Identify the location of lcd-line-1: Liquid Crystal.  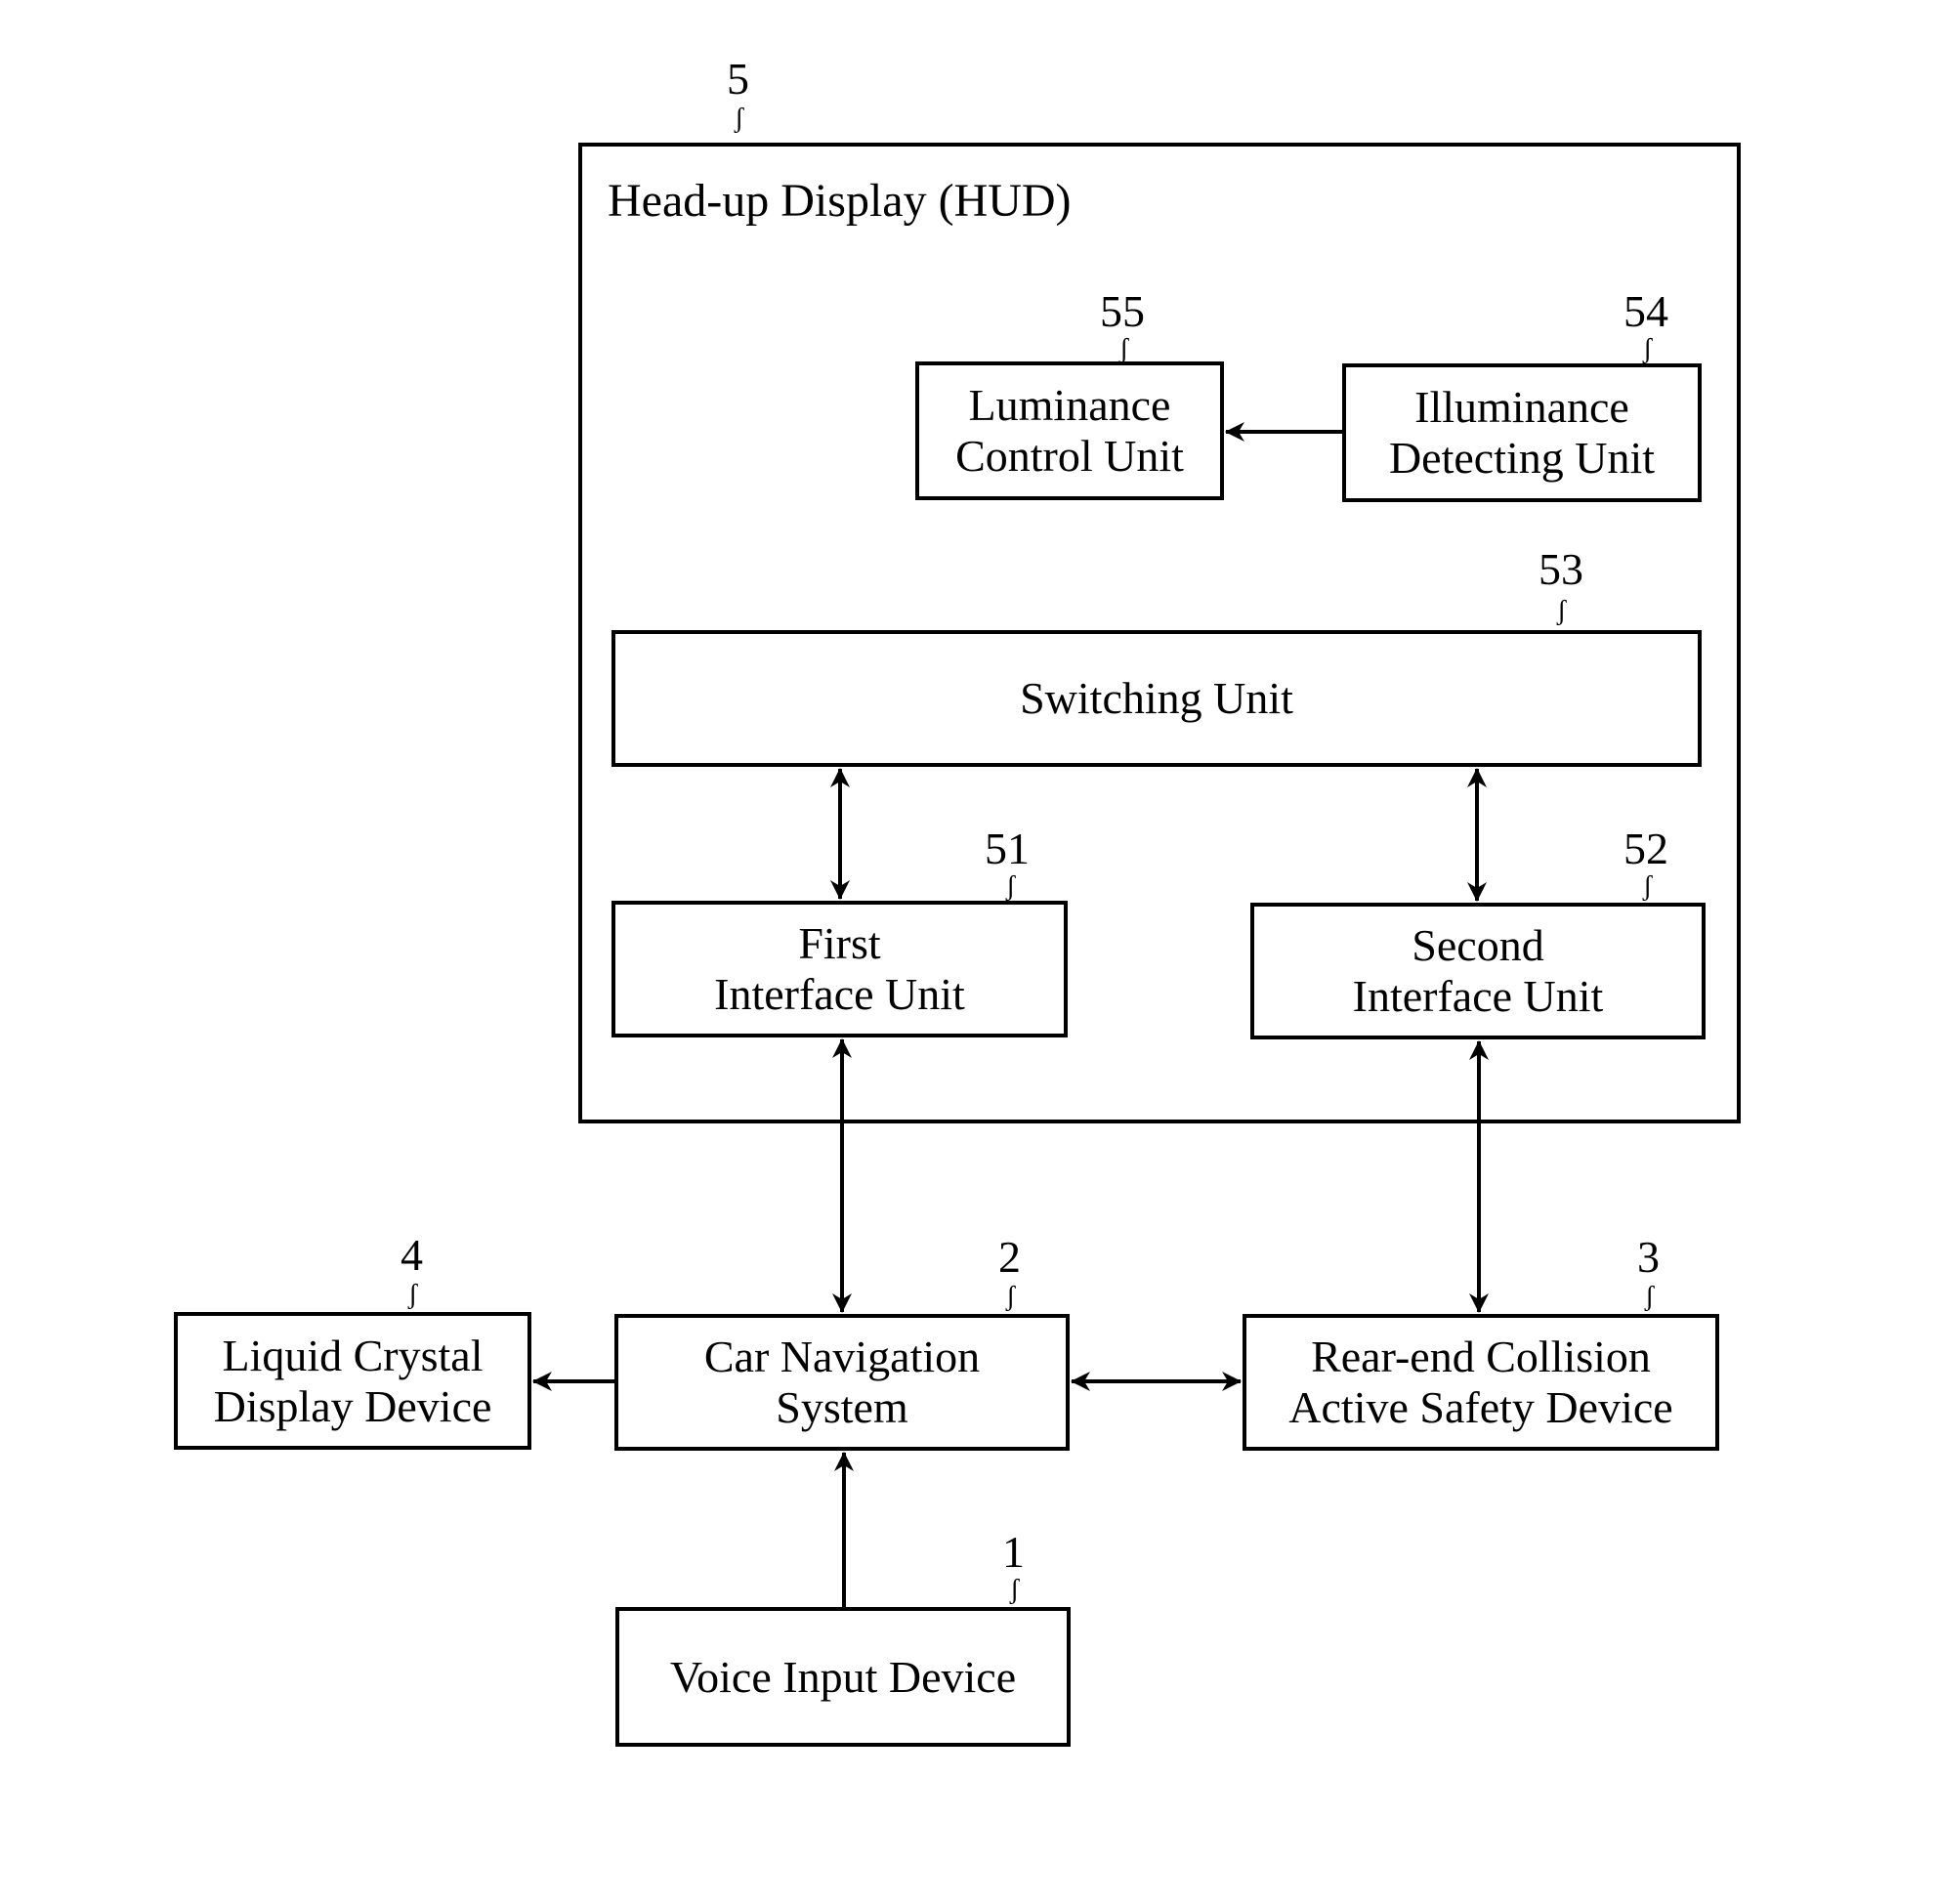
(353, 1355).